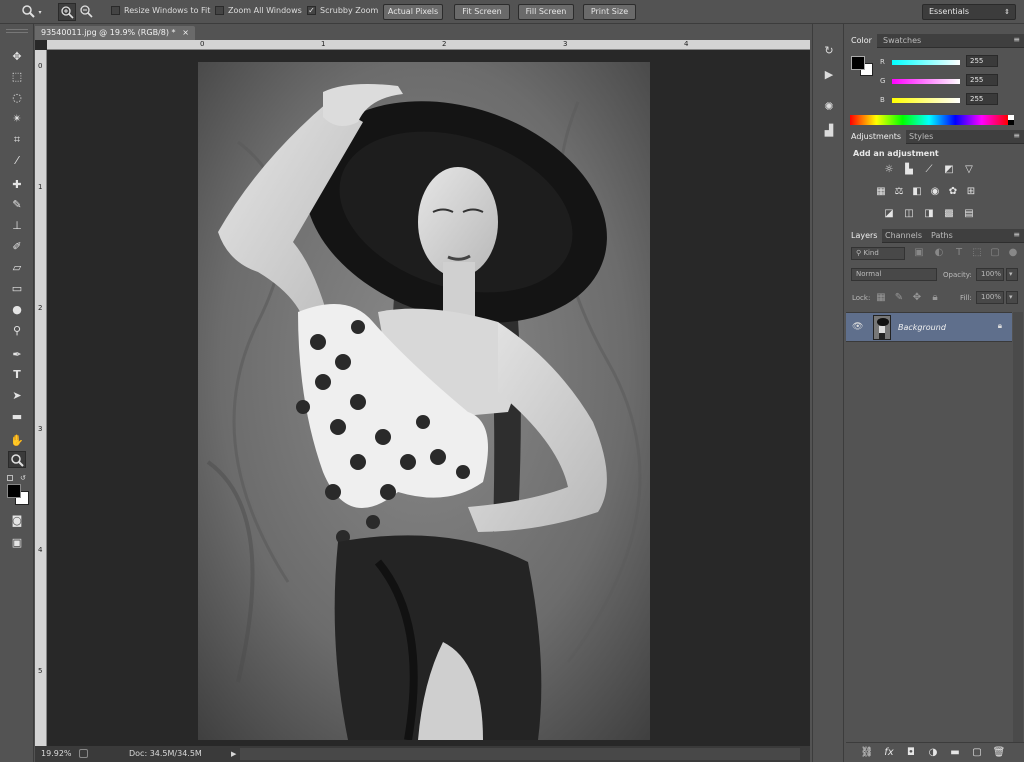  What do you see at coordinates (17, 267) in the screenshot?
I see `eraser-tool-icon: ▱` at bounding box center [17, 267].